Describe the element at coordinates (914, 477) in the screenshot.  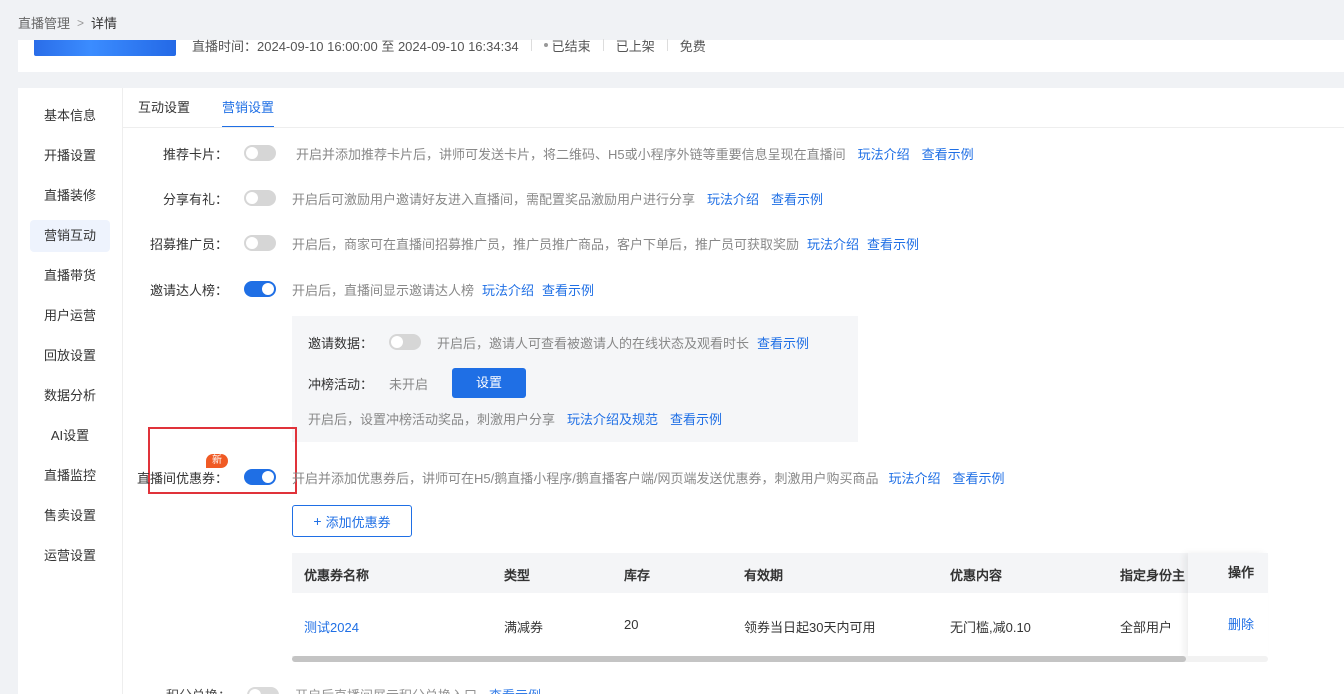
I see `coupon-guide-link: 玩法介绍` at that location.